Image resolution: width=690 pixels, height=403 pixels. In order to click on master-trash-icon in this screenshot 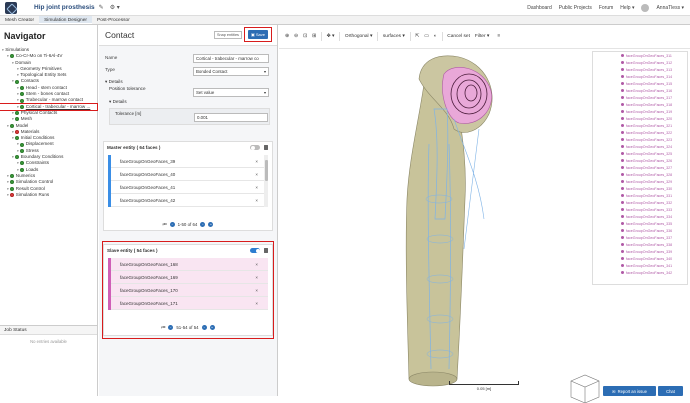, I will do `click(266, 147)`.